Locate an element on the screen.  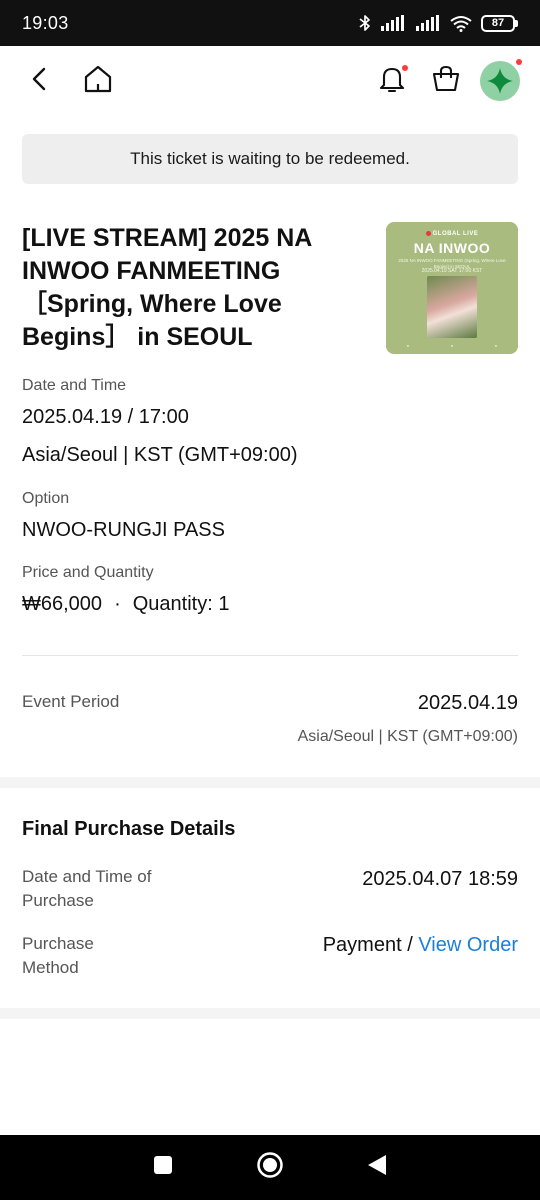
wifi-icon is located at coordinates (461, 23).